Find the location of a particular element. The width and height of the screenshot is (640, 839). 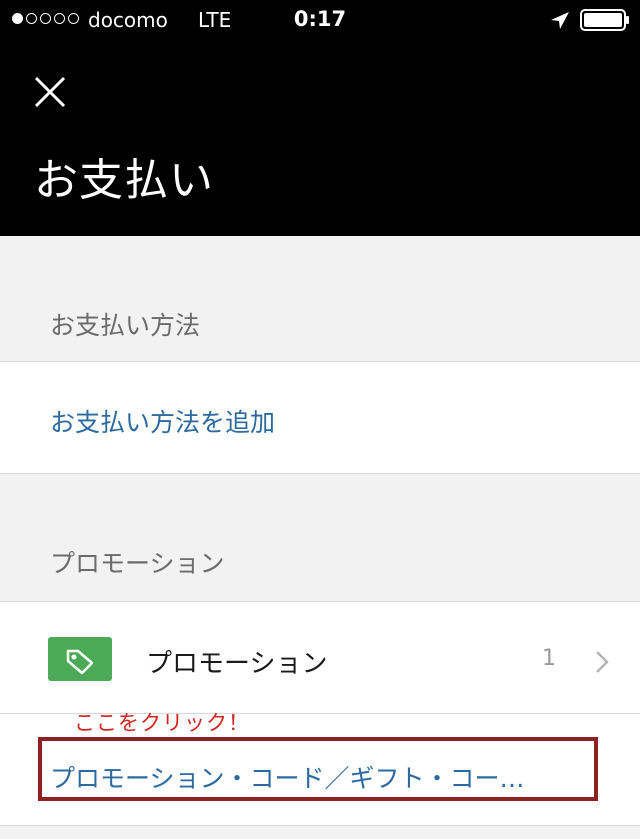

add-payment-row: お支払い方法を追加 is located at coordinates (320, 417).